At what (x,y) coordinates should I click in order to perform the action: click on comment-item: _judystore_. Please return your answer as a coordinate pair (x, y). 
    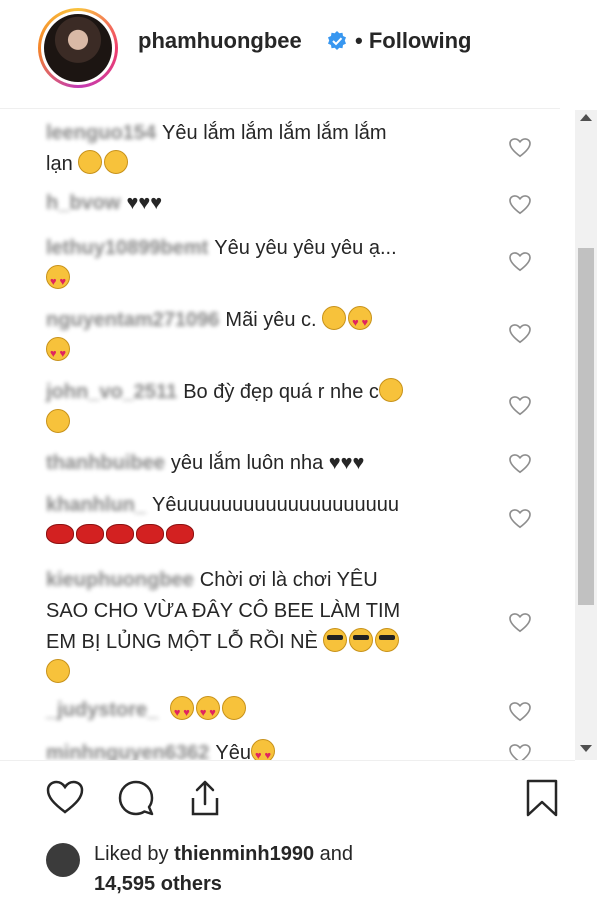
    Looking at the image, I should click on (266, 712).